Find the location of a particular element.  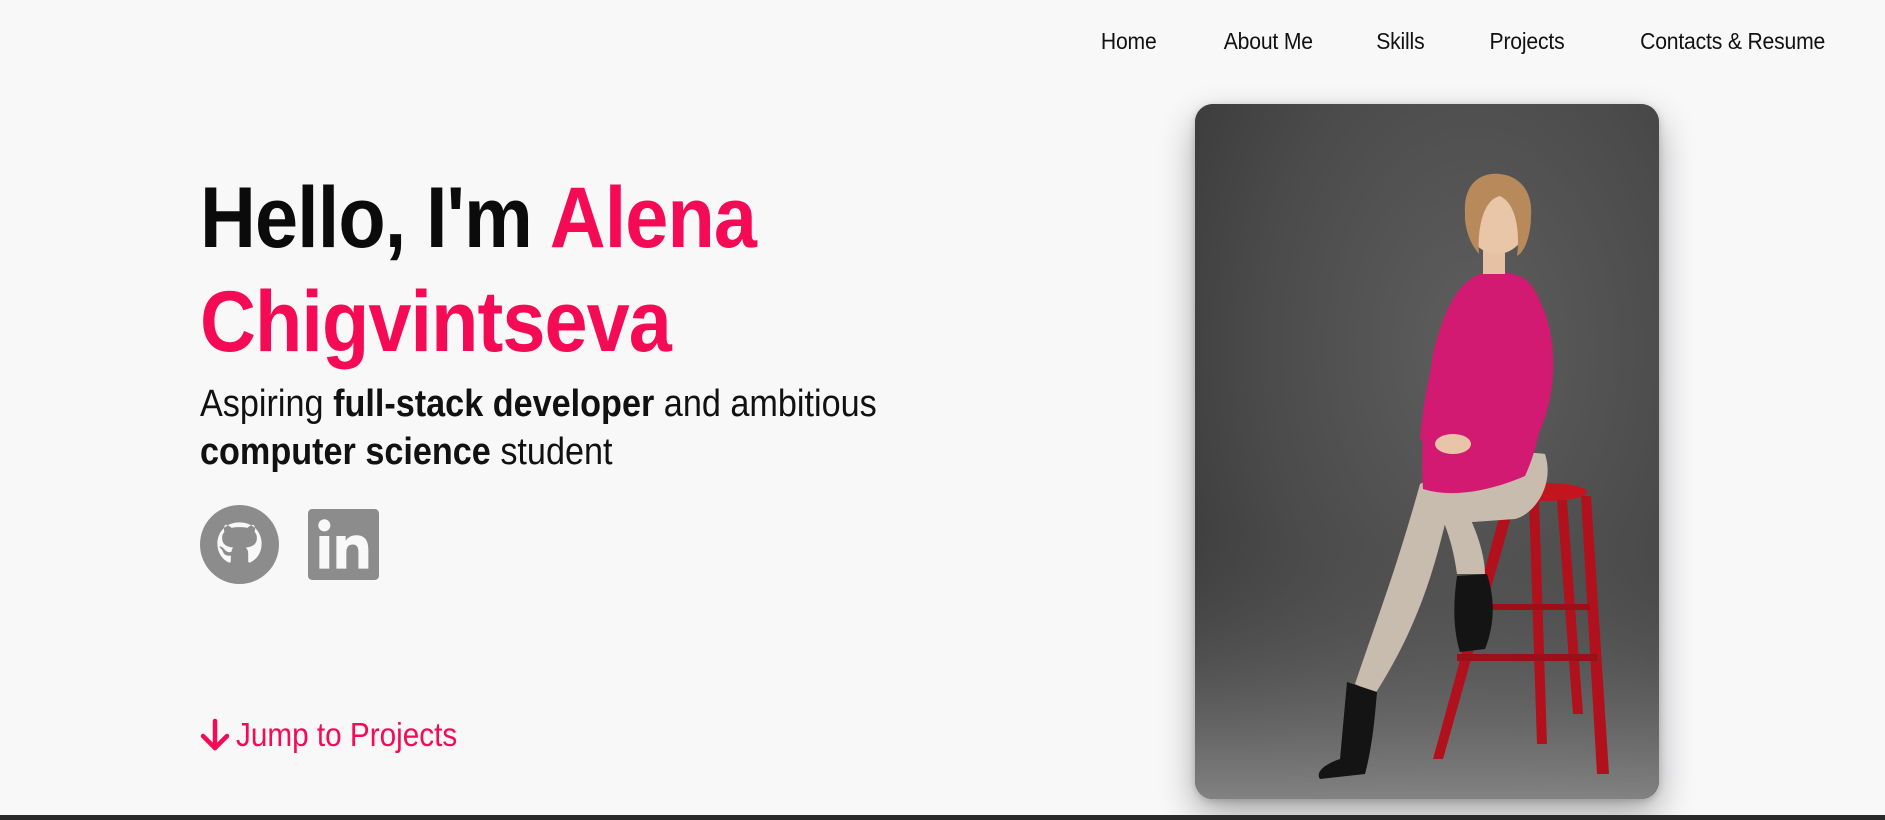

bottom-bar is located at coordinates (942, 817).